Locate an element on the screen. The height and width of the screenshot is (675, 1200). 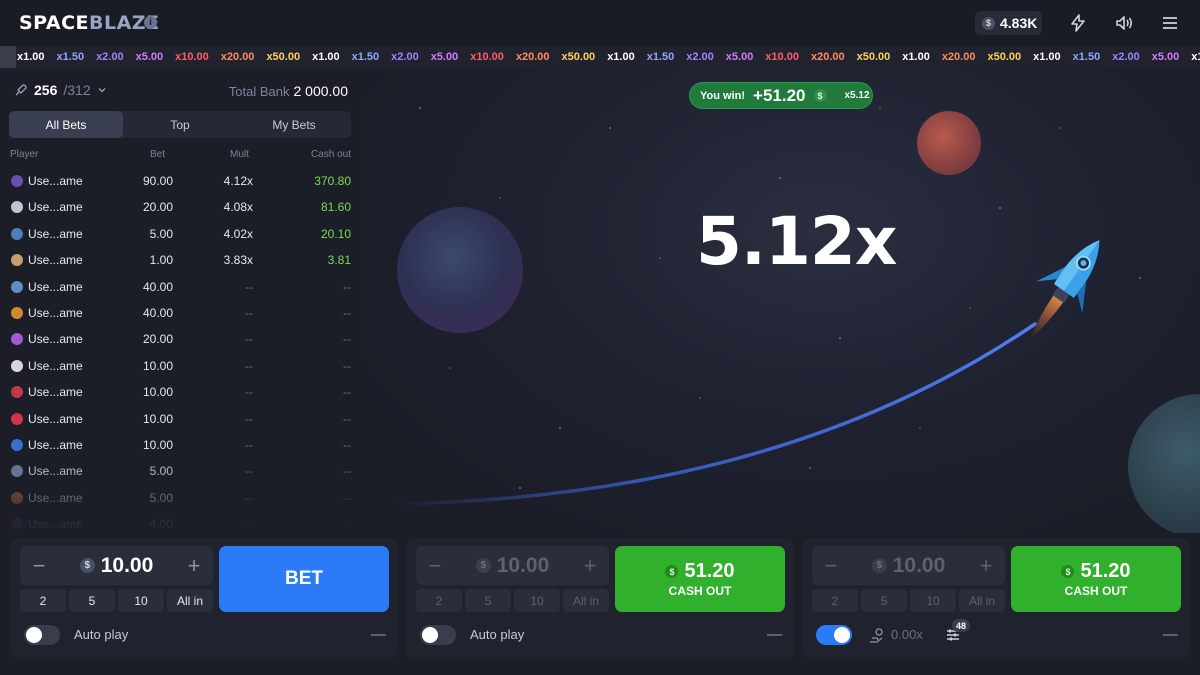
players-total: /312 is located at coordinates (77, 90).